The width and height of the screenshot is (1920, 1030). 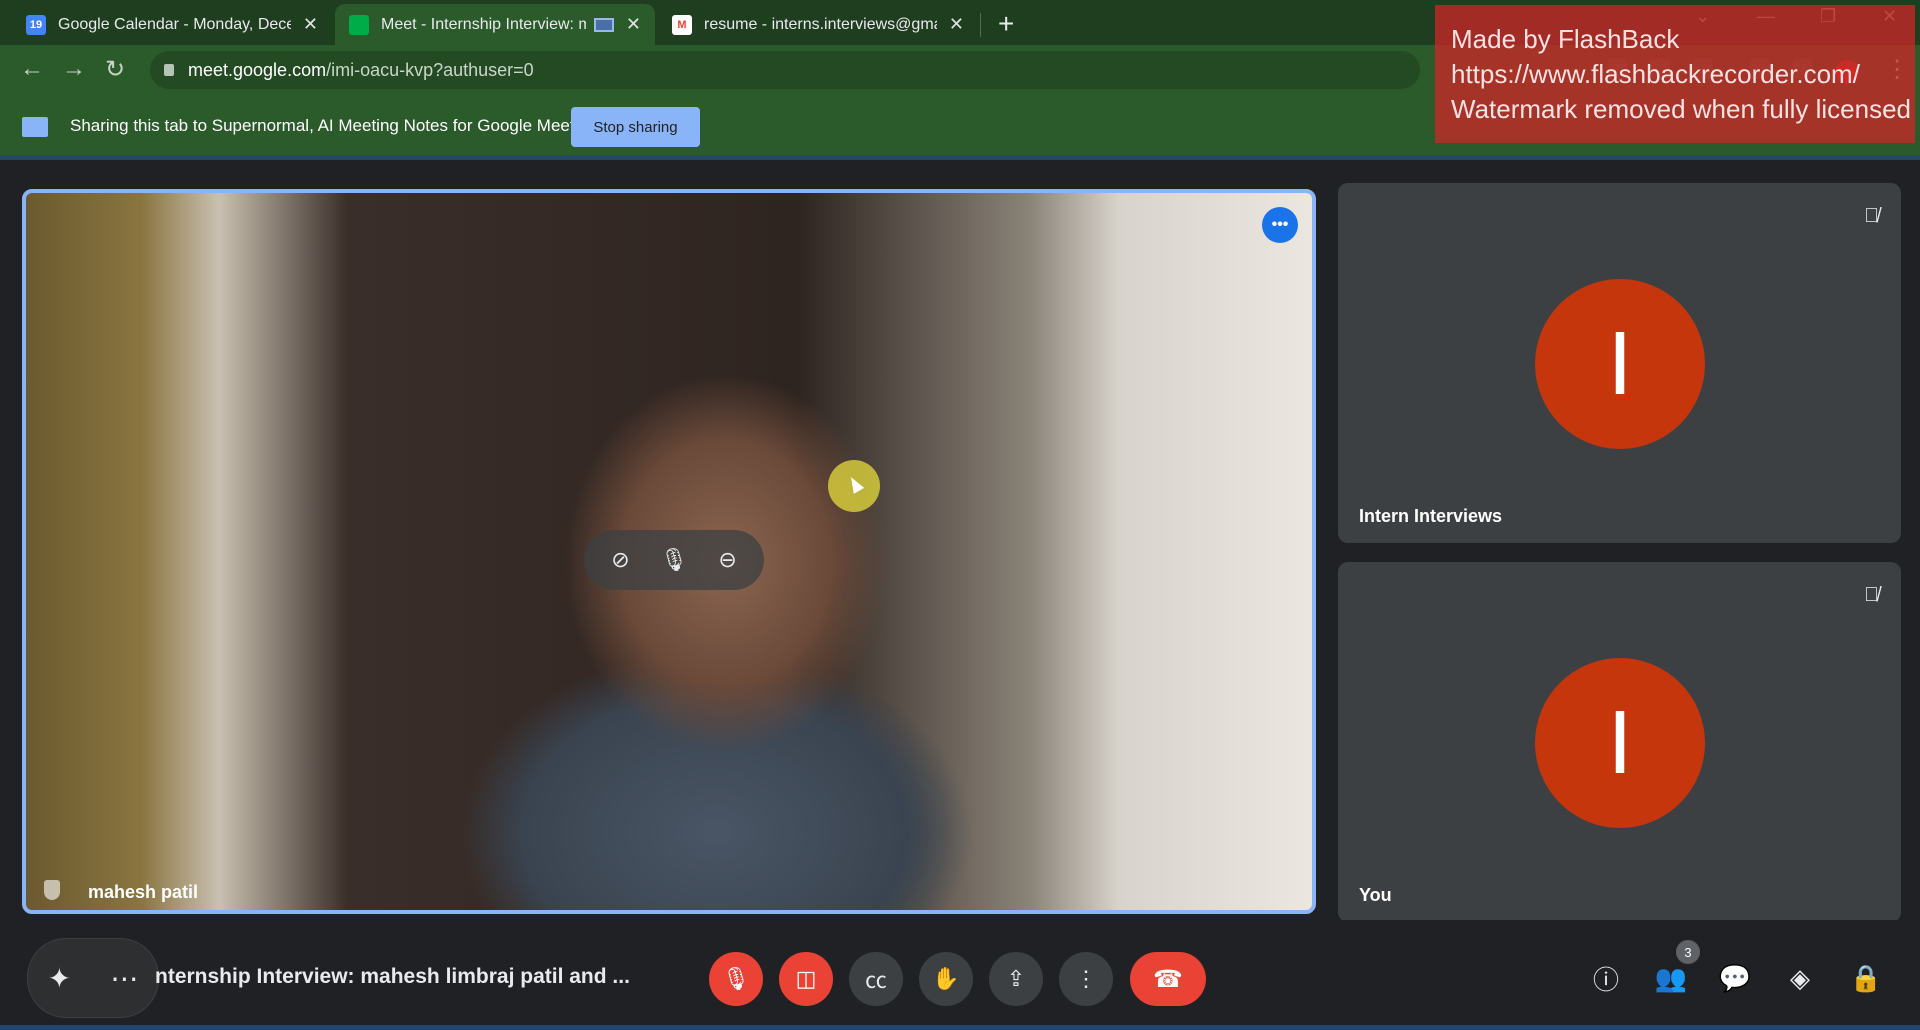 What do you see at coordinates (682, 24) in the screenshot?
I see `gmail-icon: M` at bounding box center [682, 24].